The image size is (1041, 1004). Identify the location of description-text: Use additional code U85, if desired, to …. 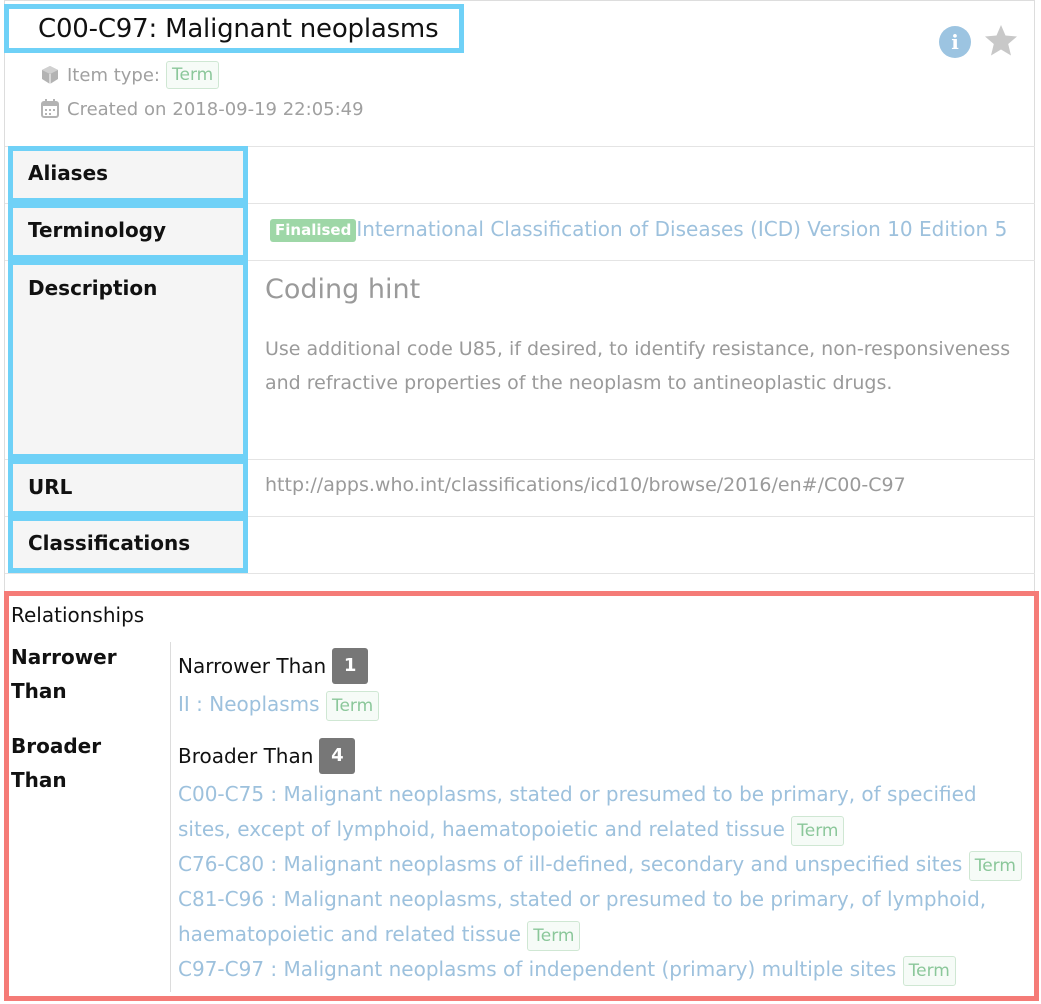
(638, 366).